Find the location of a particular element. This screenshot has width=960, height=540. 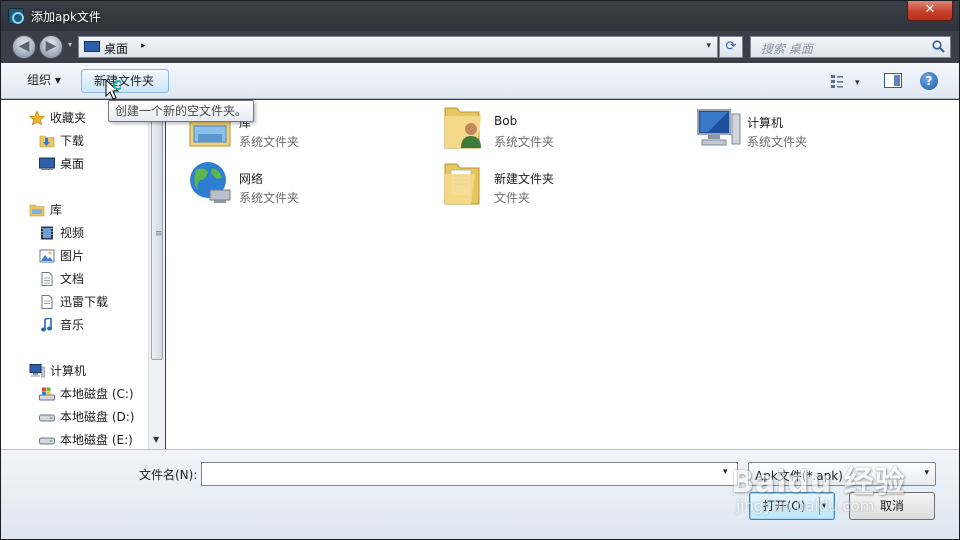

breadcrumb-chevron-icon: ▸ is located at coordinates (143, 46).